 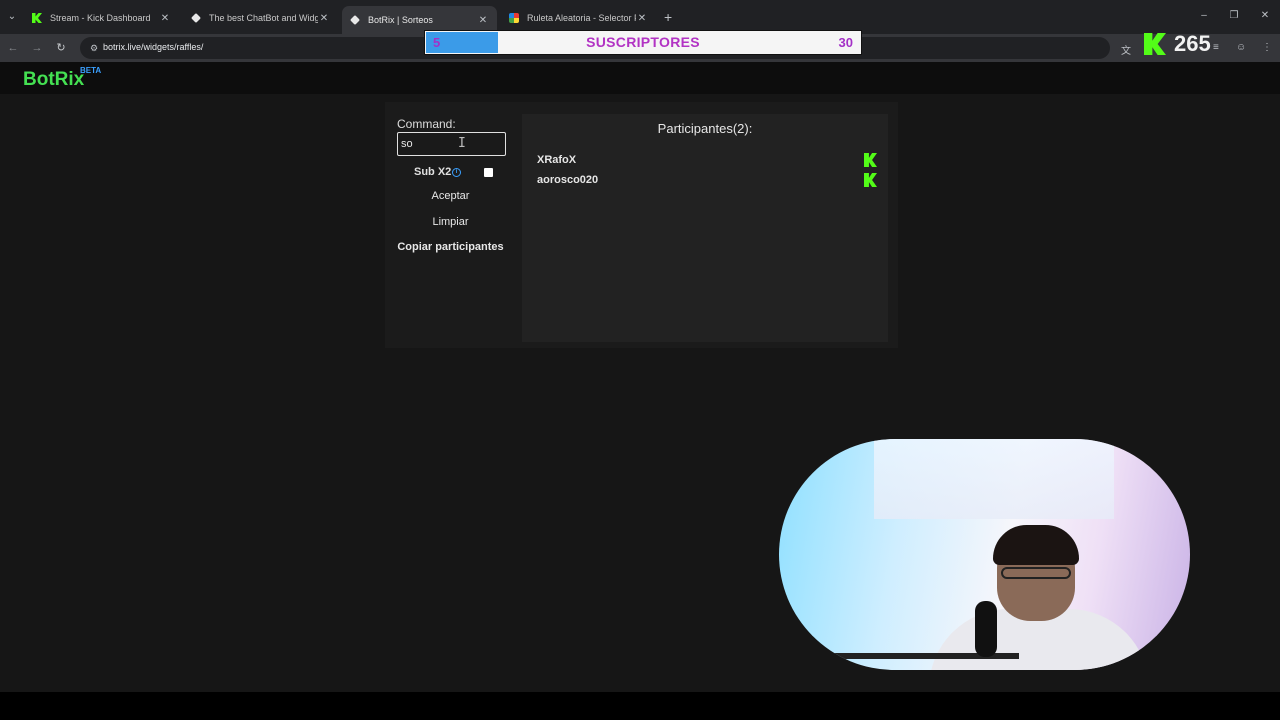 I want to click on subscriber-goal-bar: 5 SUSCRIPTORES 30, so click(x=643, y=42).